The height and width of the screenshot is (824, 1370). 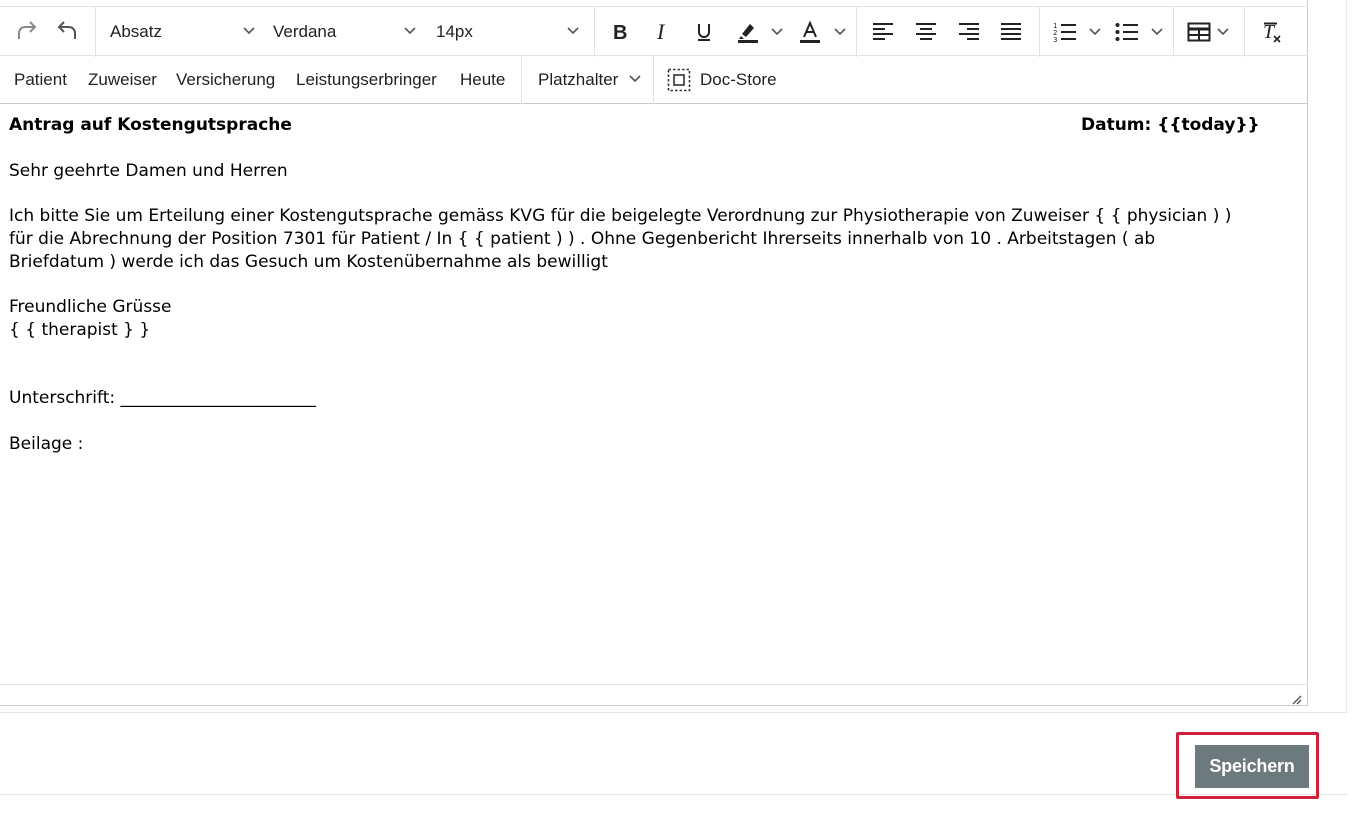 I want to click on docstore-button: Doc-Store, so click(x=727, y=80).